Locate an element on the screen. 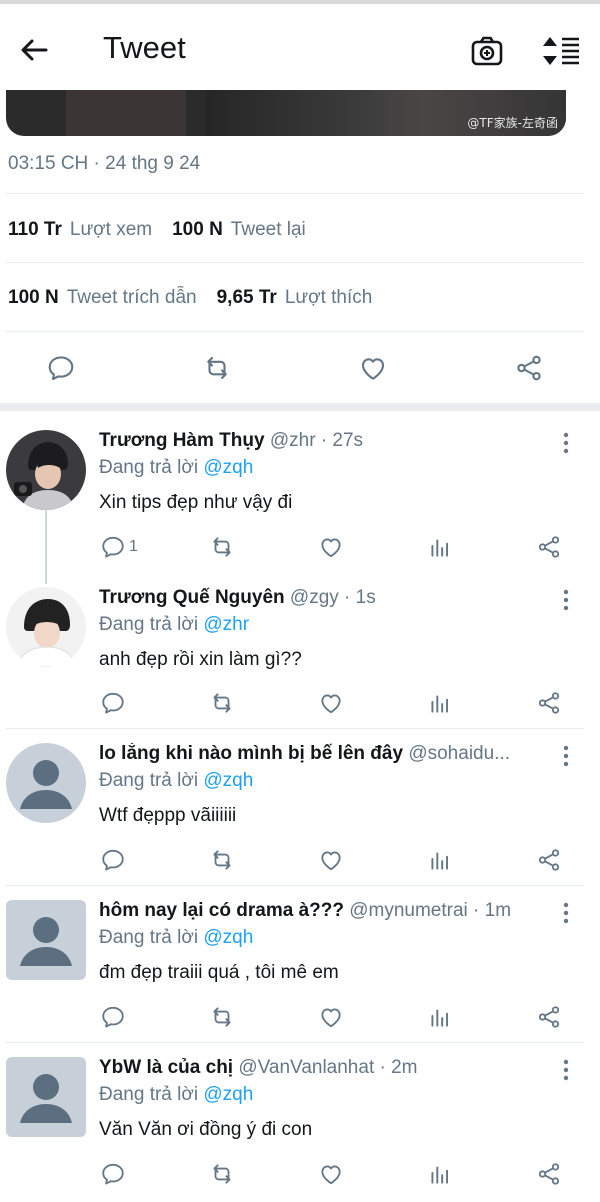 The image size is (600, 1202). avatar-photo is located at coordinates (46, 627).